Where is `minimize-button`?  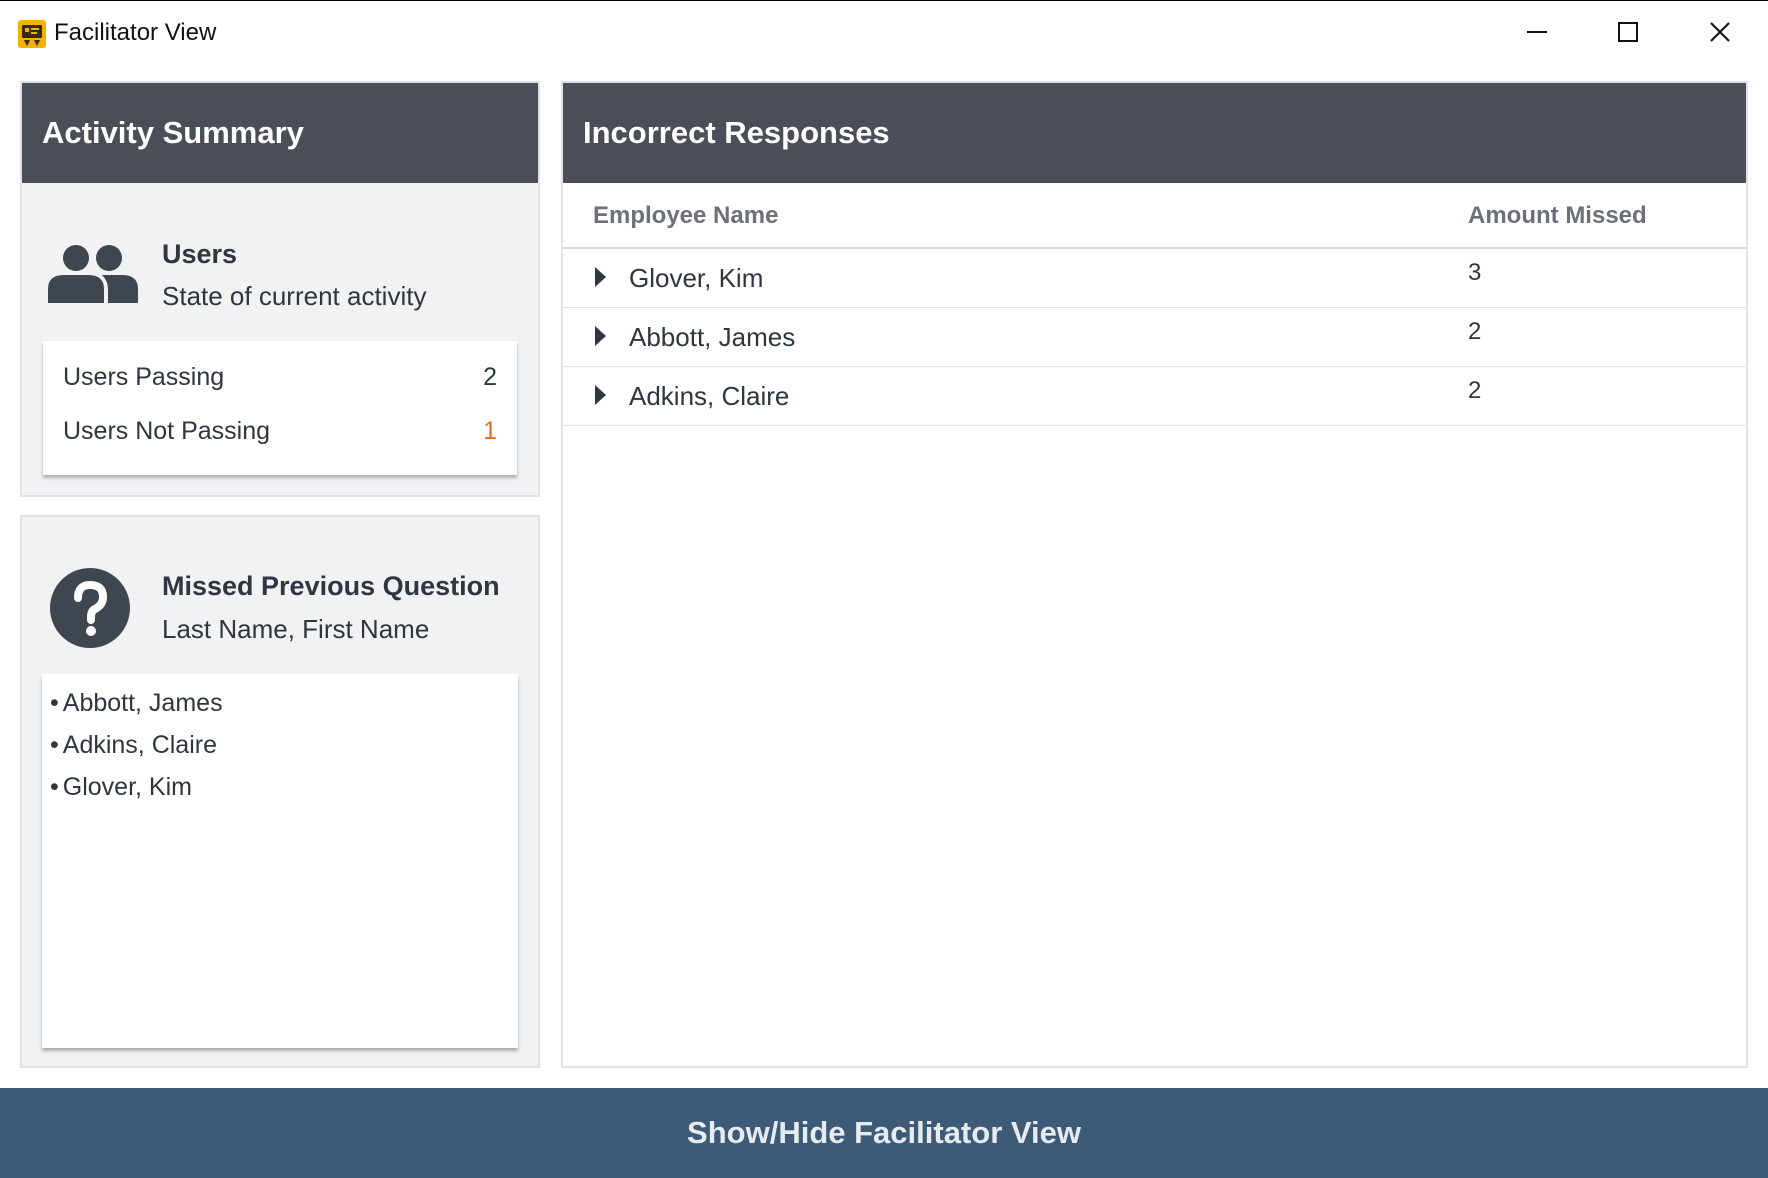
minimize-button is located at coordinates (1537, 32).